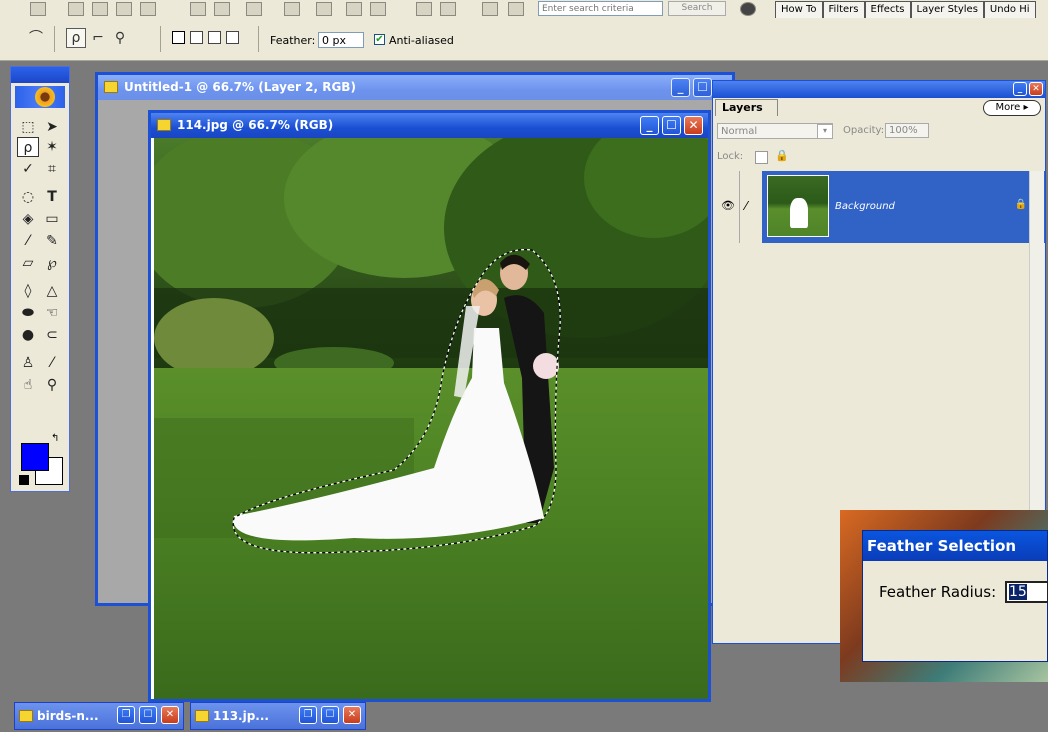  Describe the element at coordinates (52, 127) in the screenshot. I see `move-tool-icon: ➤` at that location.